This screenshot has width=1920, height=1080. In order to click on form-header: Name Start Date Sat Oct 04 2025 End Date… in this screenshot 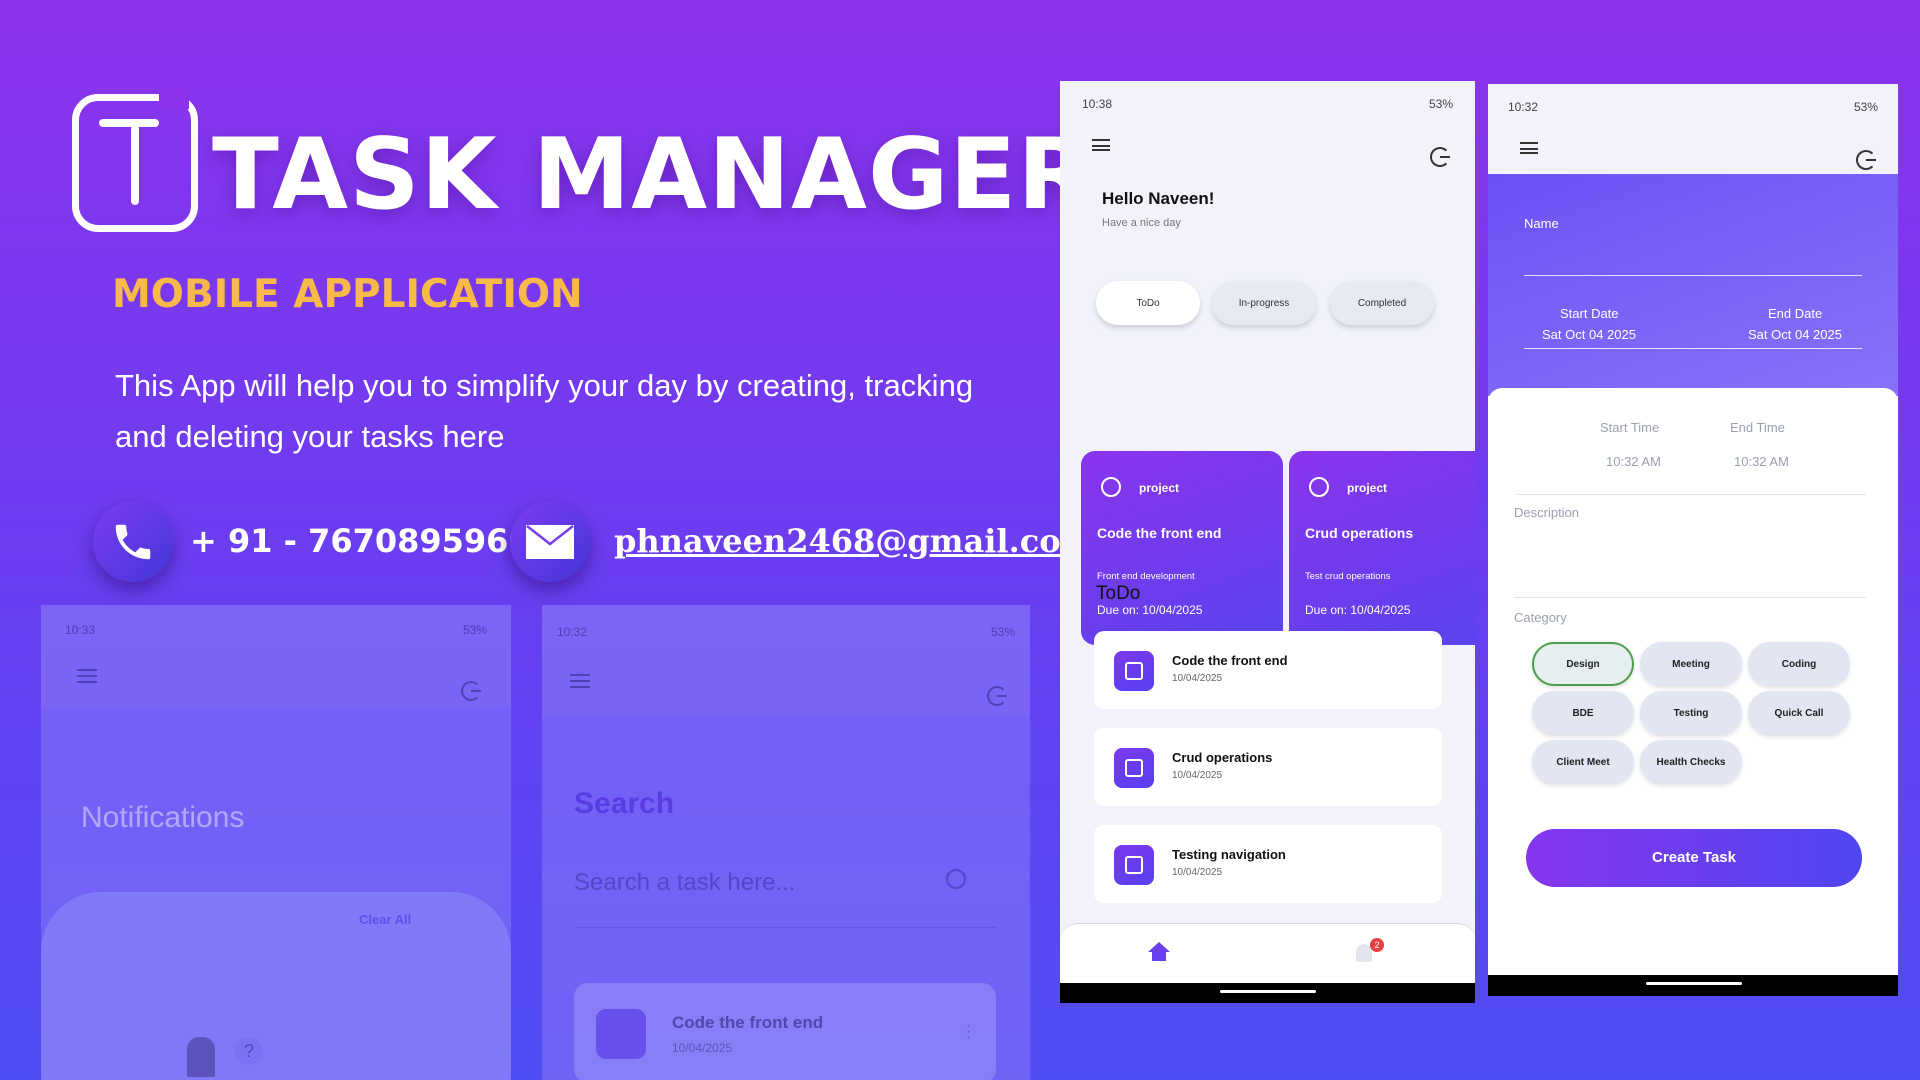, I will do `click(1693, 285)`.